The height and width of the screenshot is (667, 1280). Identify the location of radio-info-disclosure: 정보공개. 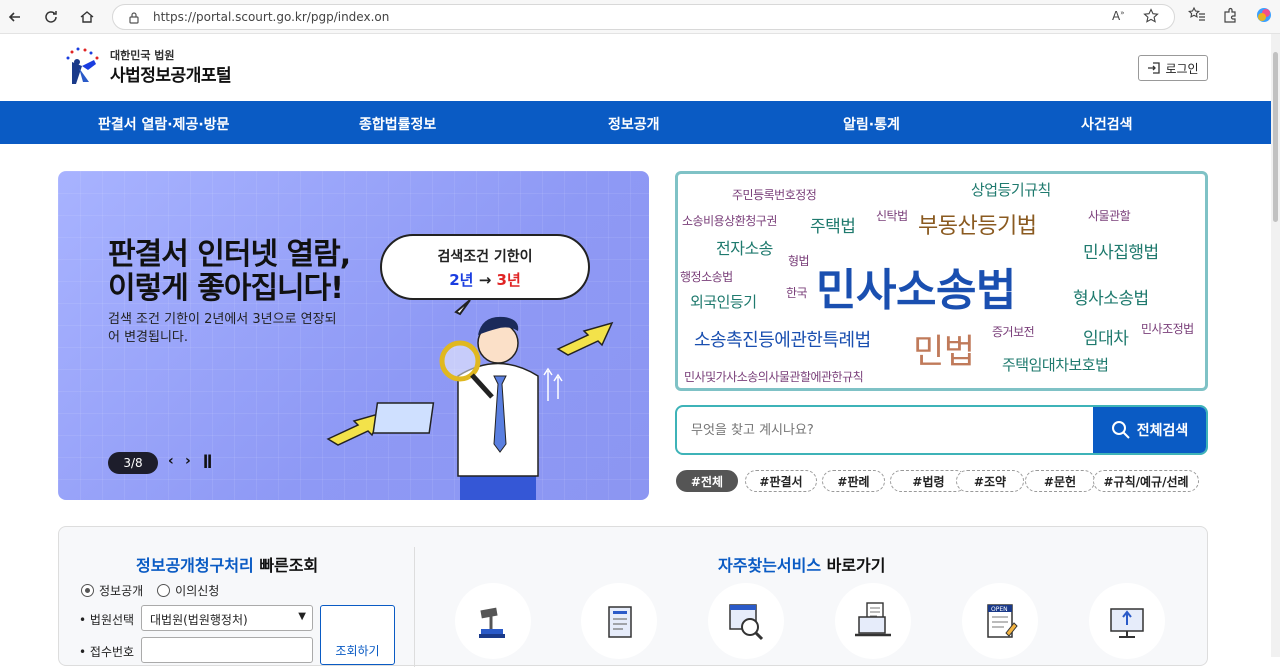
(112, 590).